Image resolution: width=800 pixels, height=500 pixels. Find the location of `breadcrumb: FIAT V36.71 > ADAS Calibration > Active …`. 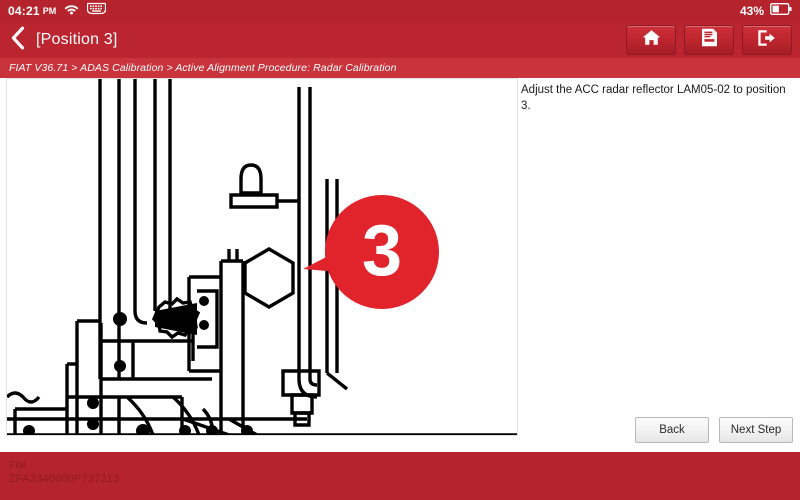

breadcrumb: FIAT V36.71 > ADAS Calibration > Active … is located at coordinates (400, 68).